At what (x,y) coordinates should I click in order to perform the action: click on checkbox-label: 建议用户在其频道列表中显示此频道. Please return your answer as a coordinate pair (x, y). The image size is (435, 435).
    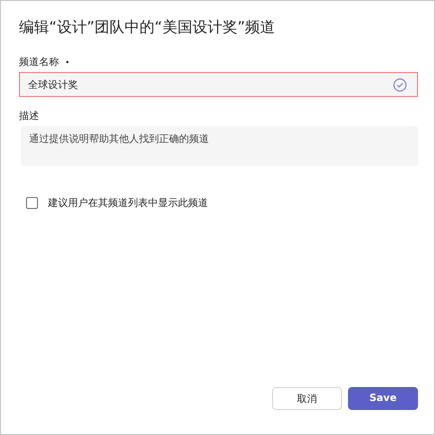
    Looking at the image, I should click on (128, 203).